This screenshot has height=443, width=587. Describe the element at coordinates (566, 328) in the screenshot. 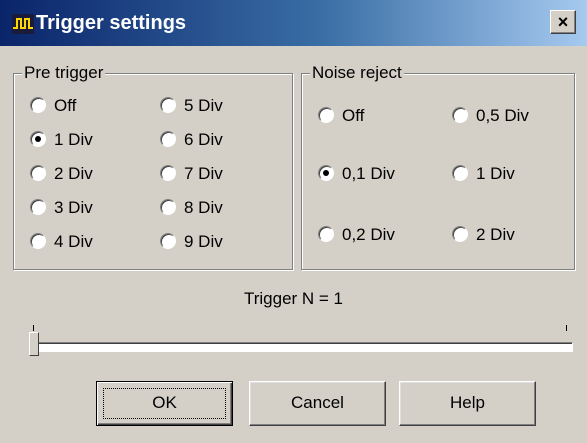

I see `slider-tick-max` at that location.